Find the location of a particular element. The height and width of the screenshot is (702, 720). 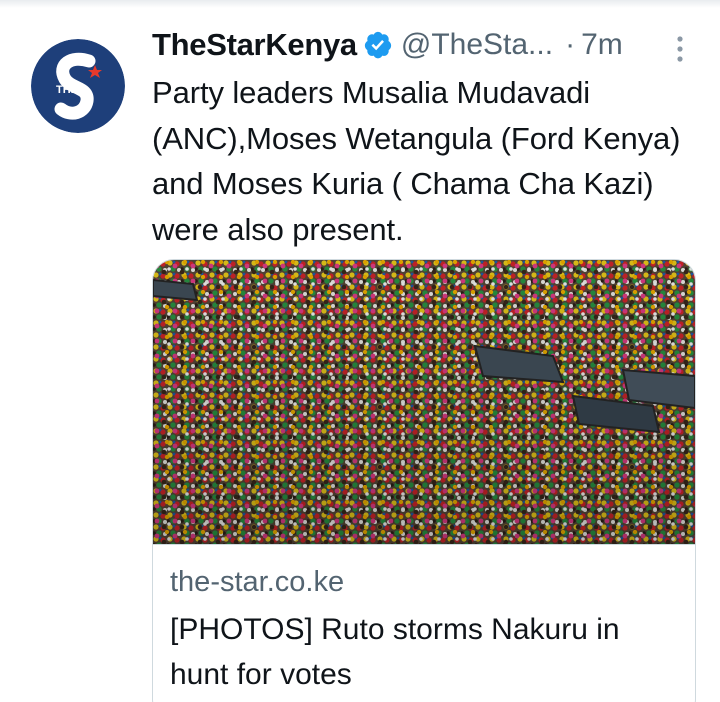

more-vertical-icon is located at coordinates (680, 49).